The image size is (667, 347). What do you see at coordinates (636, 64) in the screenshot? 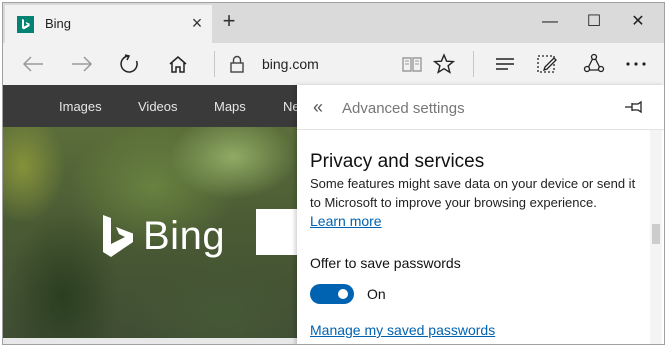
I see `more-icon` at bounding box center [636, 64].